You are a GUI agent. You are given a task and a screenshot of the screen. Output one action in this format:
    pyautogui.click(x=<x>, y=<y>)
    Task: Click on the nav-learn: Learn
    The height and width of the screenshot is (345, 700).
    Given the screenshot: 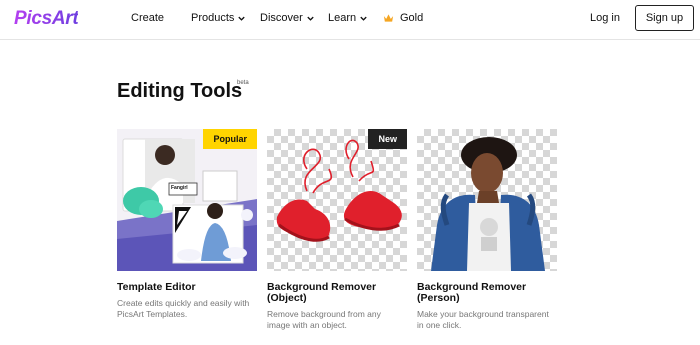 What is the action you would take?
    pyautogui.click(x=348, y=18)
    